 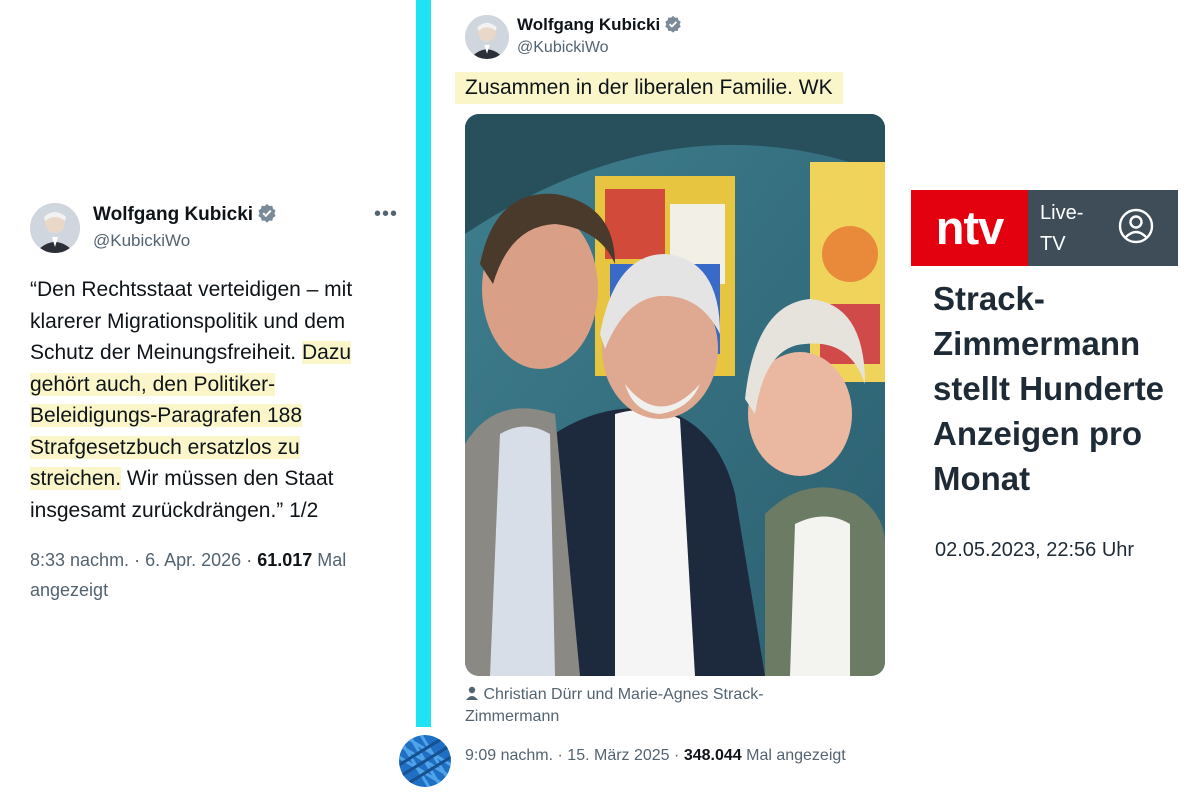 I want to click on views-label-2: angezeigt, so click(x=69, y=590).